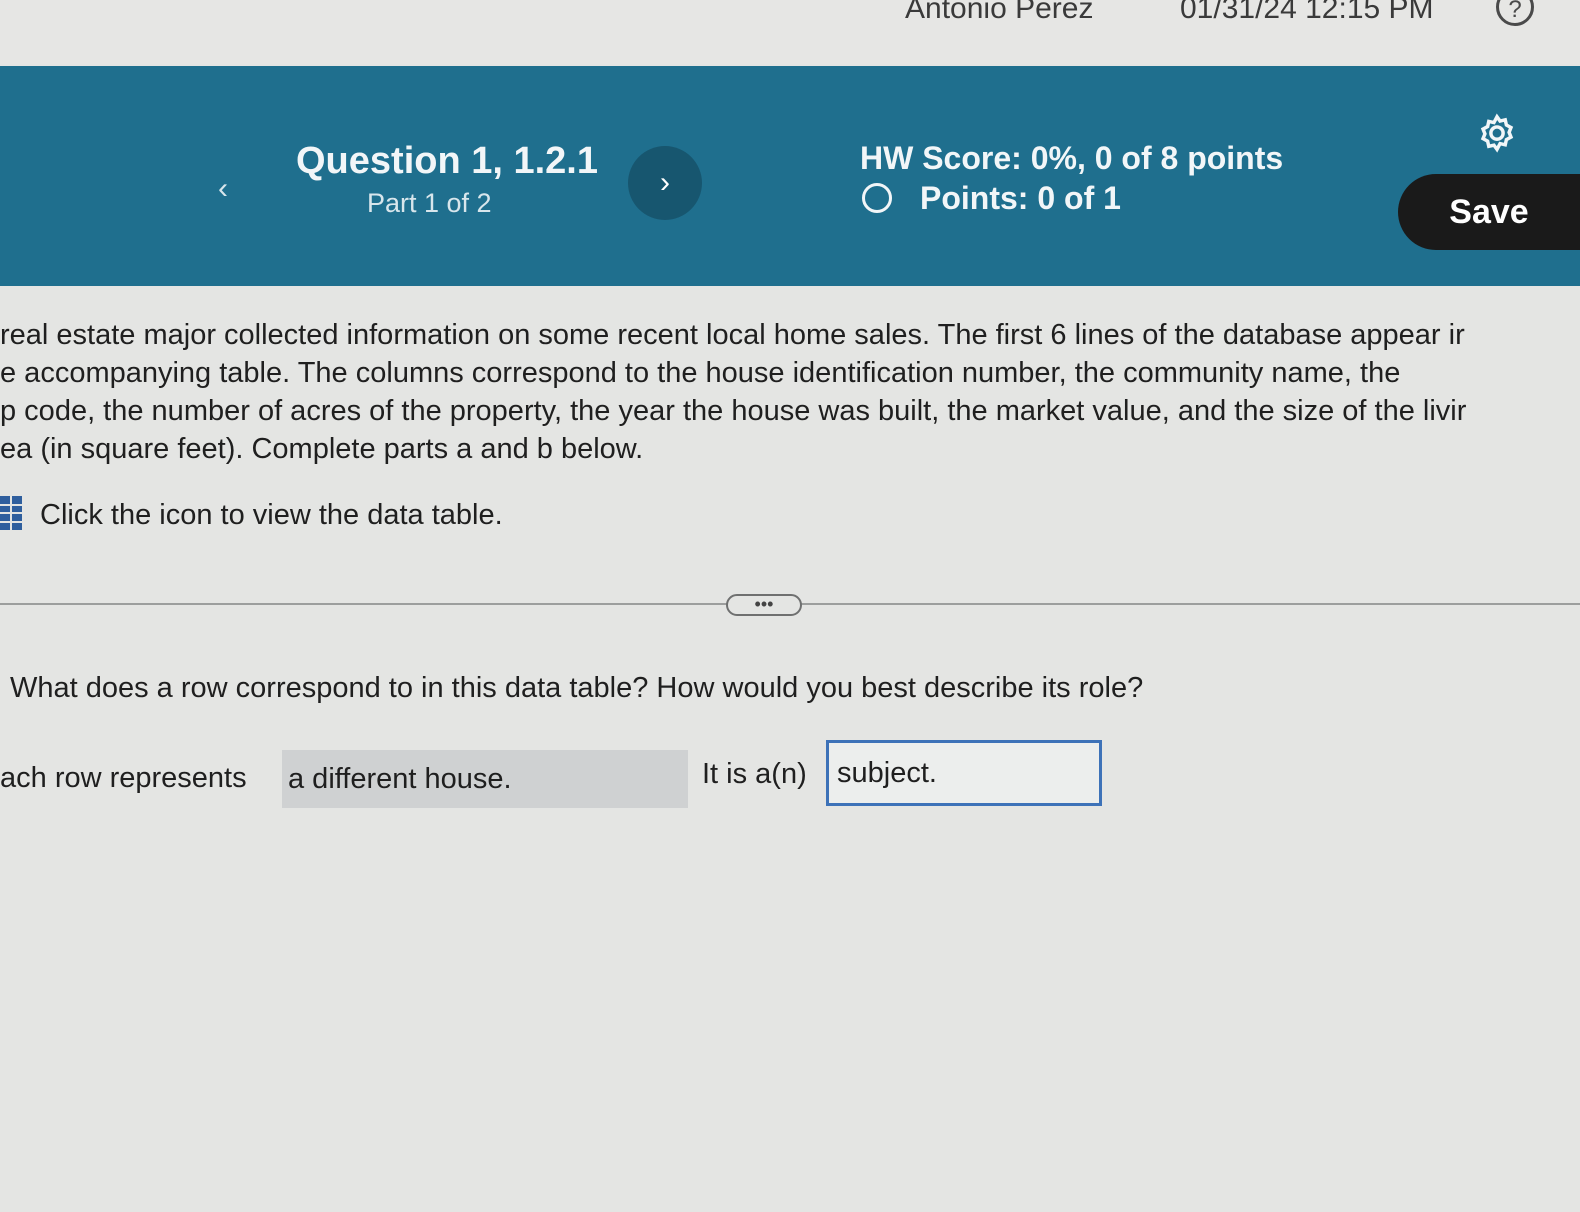 This screenshot has height=1212, width=1580. What do you see at coordinates (123, 778) in the screenshot?
I see `answer-prefix: ach row represents` at bounding box center [123, 778].